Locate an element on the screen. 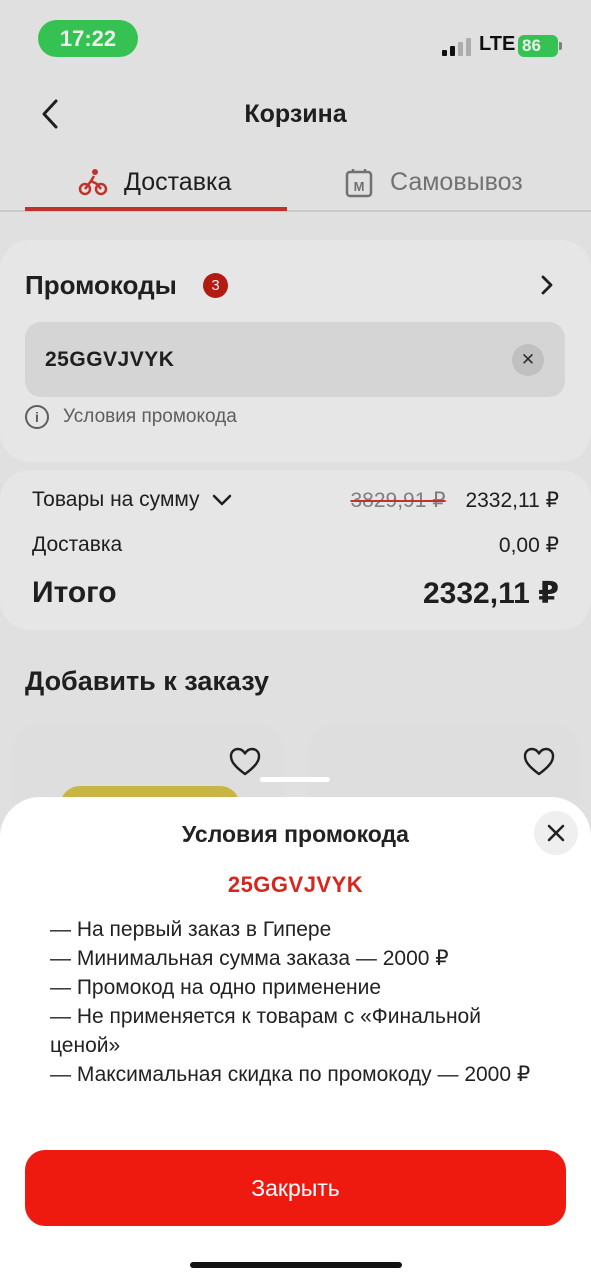 This screenshot has width=591, height=1280. condition-item: — Минимальная сумма заказа — 2000 ₽ is located at coordinates (249, 958).